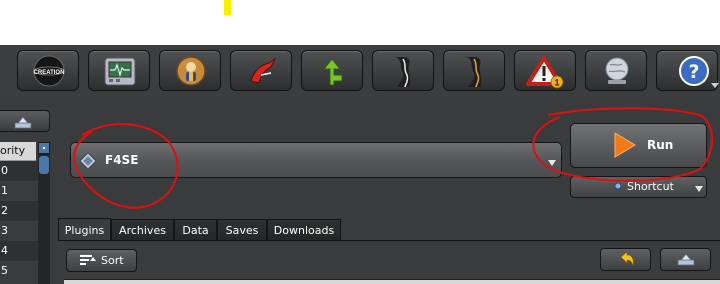 The width and height of the screenshot is (720, 284). I want to click on f4se-icon, so click(88, 161).